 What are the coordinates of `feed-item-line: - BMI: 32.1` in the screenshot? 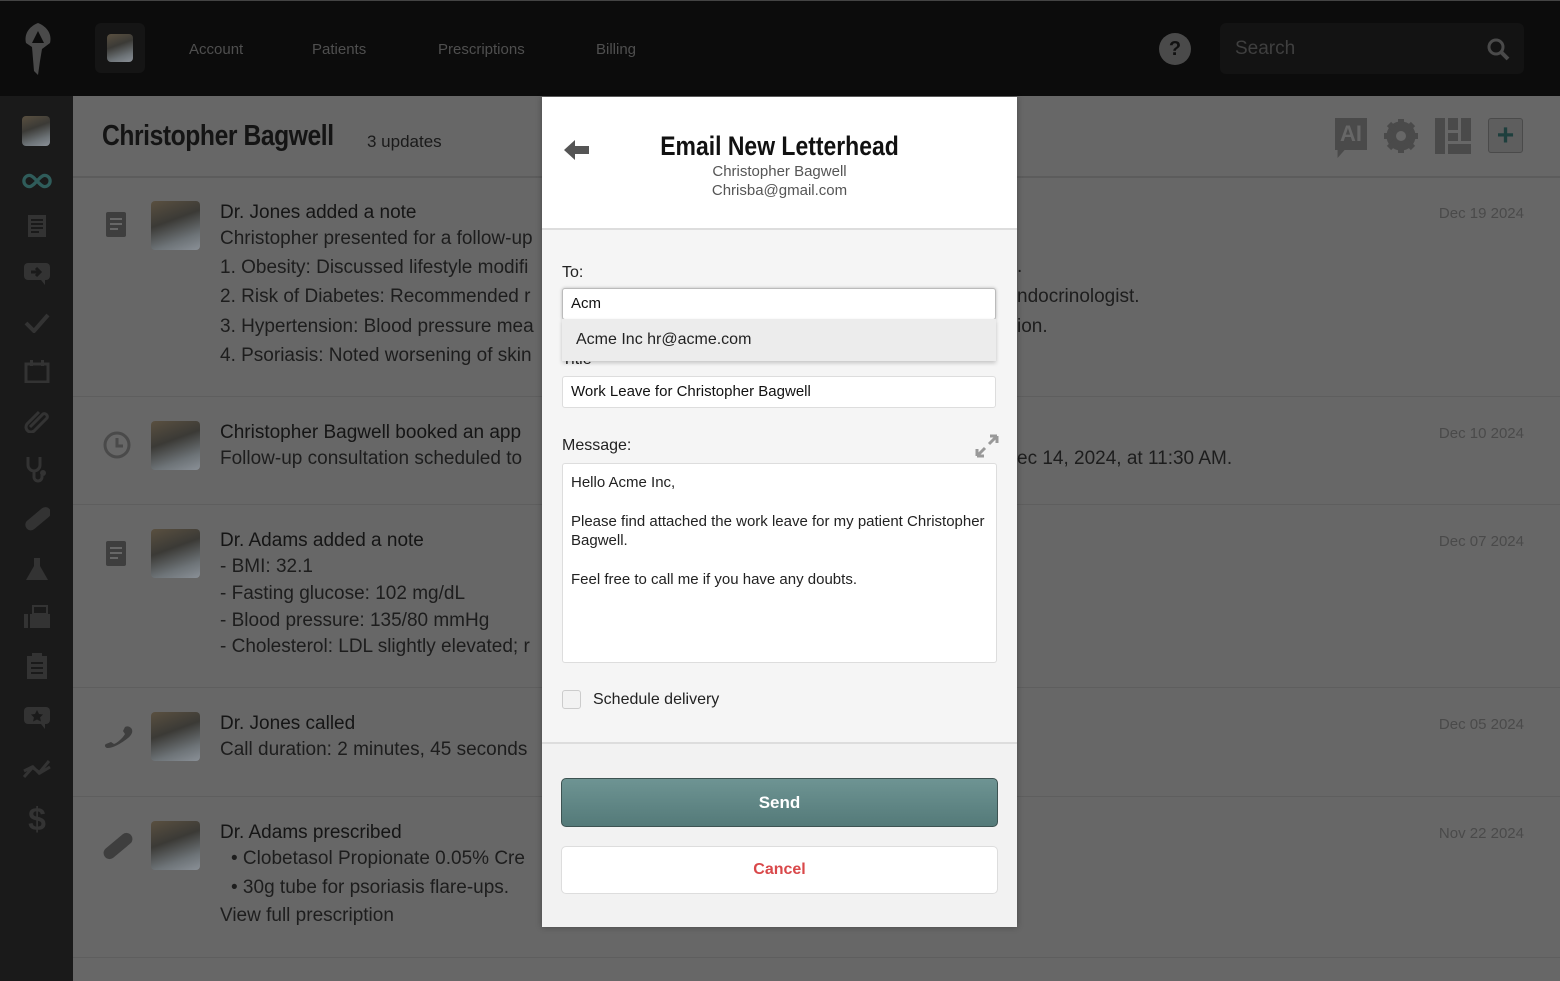 It's located at (266, 566).